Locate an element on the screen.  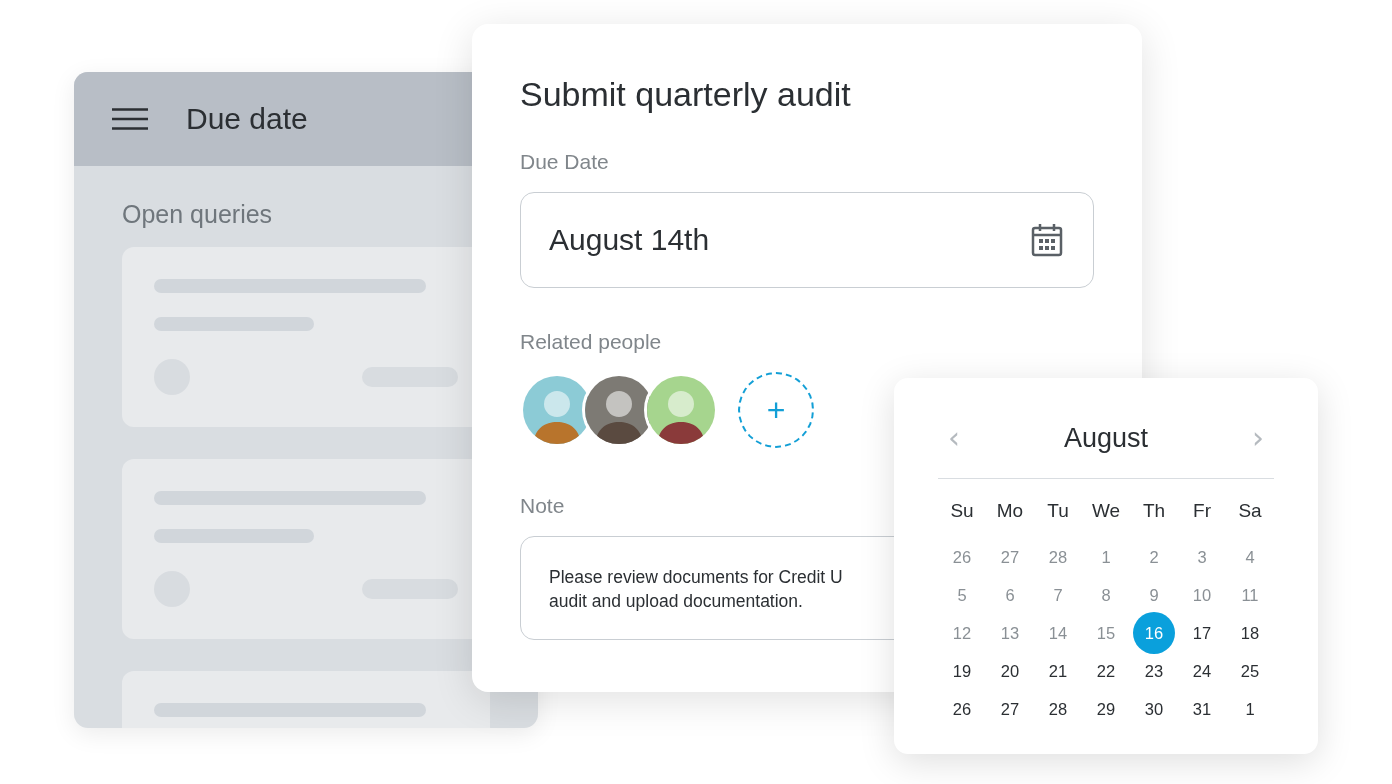
avatar is located at coordinates (681, 410).